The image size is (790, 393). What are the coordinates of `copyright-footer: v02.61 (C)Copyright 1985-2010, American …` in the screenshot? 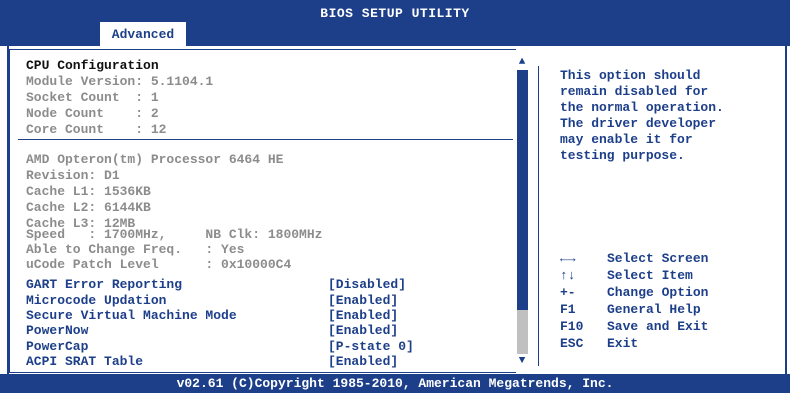 It's located at (395, 383).